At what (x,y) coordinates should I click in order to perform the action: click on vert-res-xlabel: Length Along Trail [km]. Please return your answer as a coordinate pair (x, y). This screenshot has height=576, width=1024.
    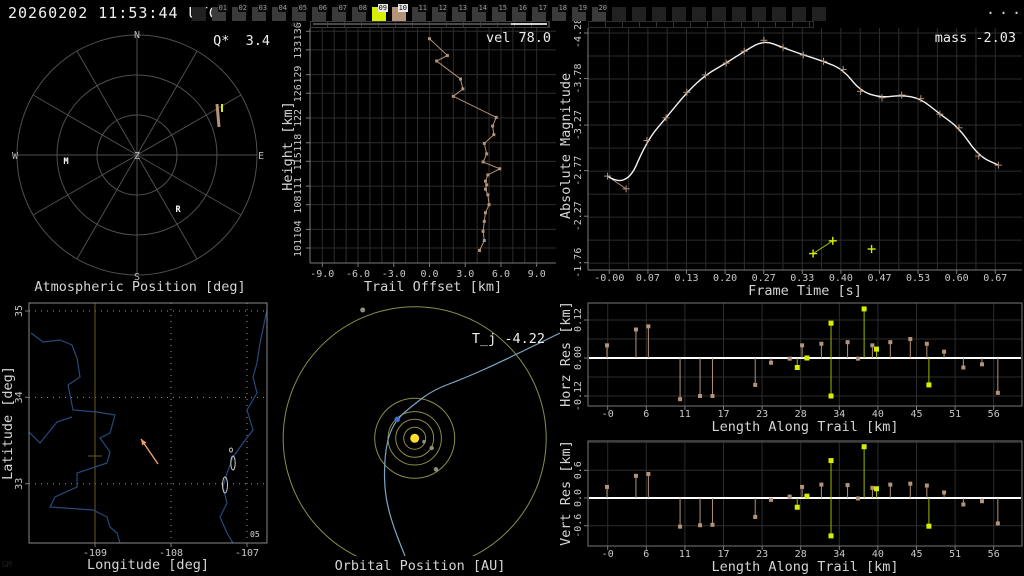
    Looking at the image, I should click on (805, 567).